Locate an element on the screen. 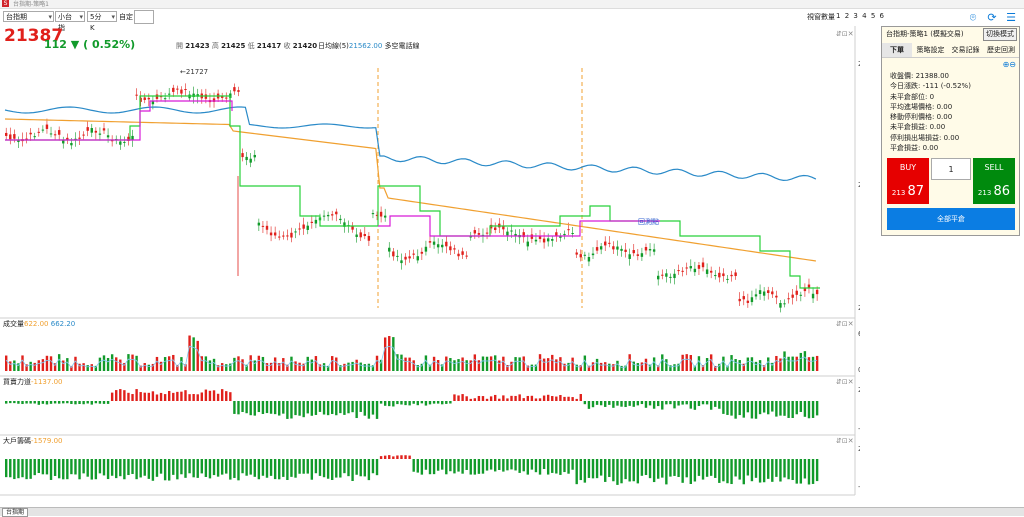 Image resolution: width=1024 pixels, height=517 pixels. tab-strategy: 策略設定 is located at coordinates (930, 50).